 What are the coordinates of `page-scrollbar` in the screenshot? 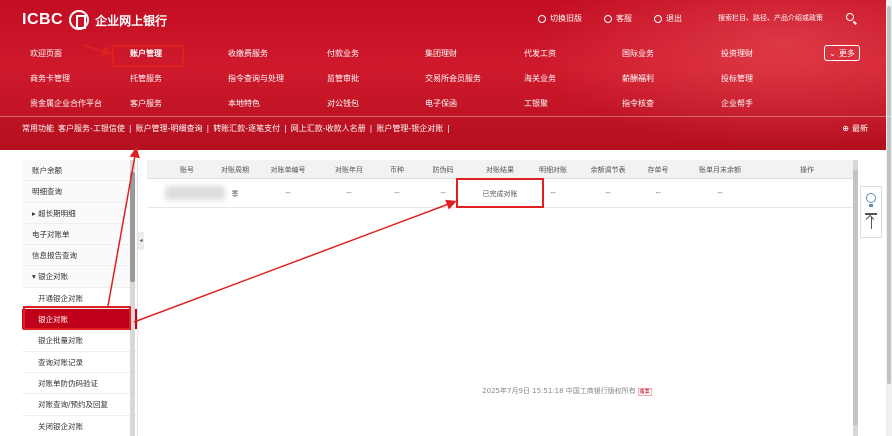 It's located at (889, 218).